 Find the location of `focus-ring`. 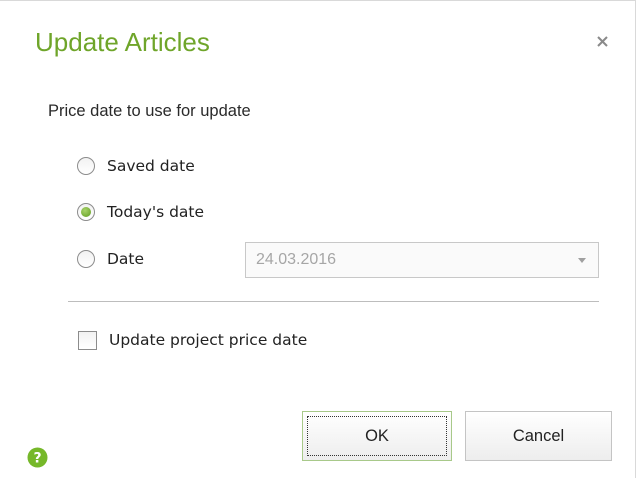

focus-ring is located at coordinates (377, 436).